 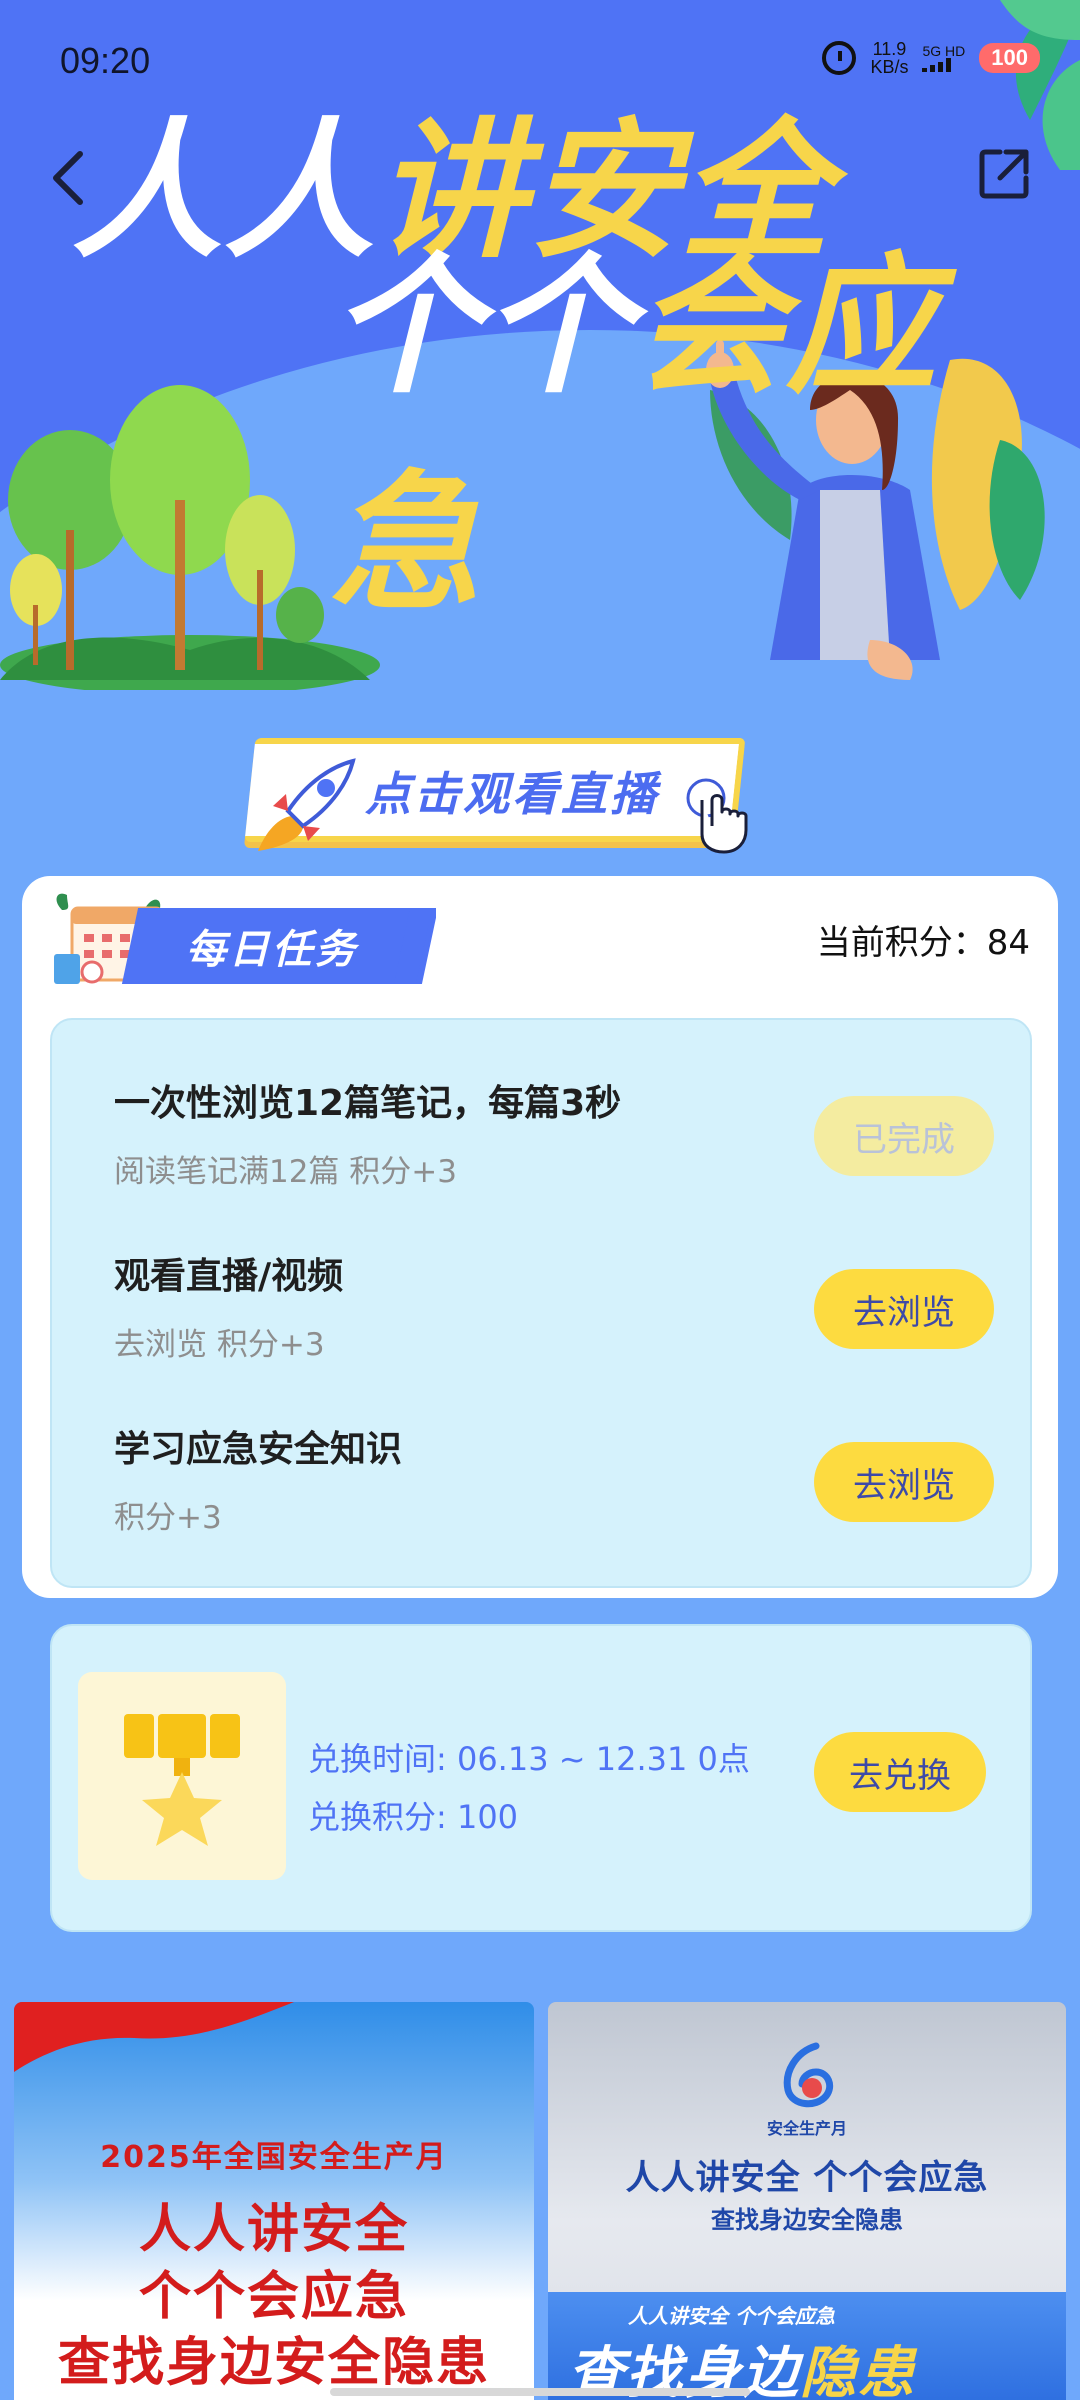 I want to click on thumb-left-line2: 个个会应急, so click(x=273, y=2297).